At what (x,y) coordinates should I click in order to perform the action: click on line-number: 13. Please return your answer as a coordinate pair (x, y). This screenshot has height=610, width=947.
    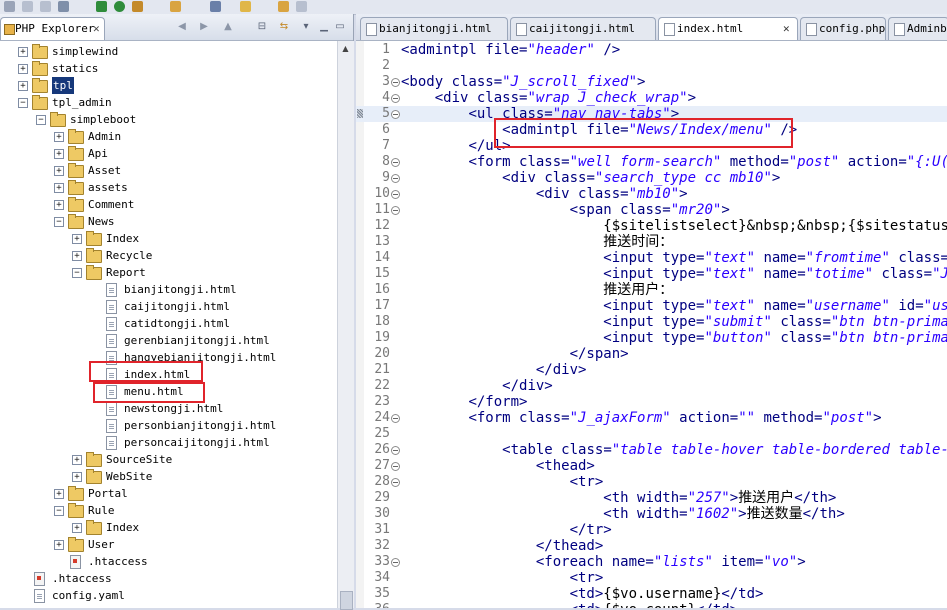
    Looking at the image, I should click on (382, 241).